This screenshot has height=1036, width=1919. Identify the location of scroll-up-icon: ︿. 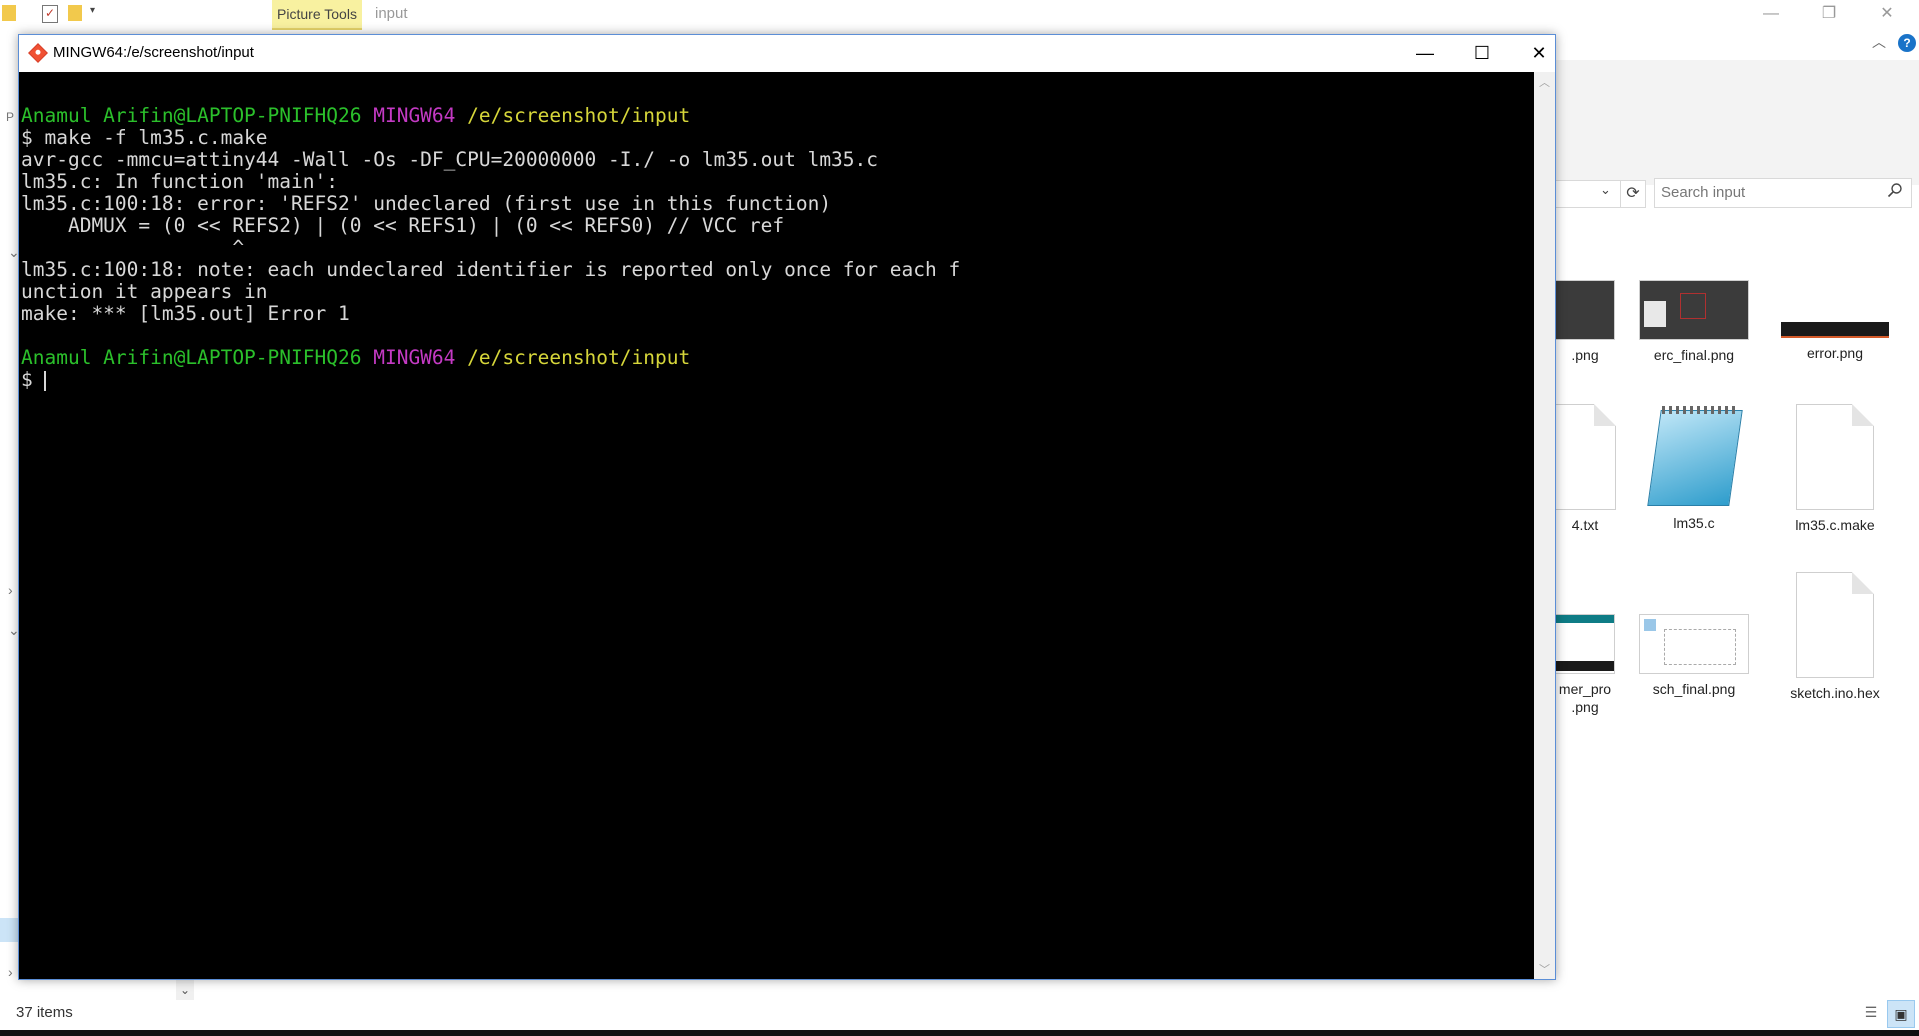
(1544, 82).